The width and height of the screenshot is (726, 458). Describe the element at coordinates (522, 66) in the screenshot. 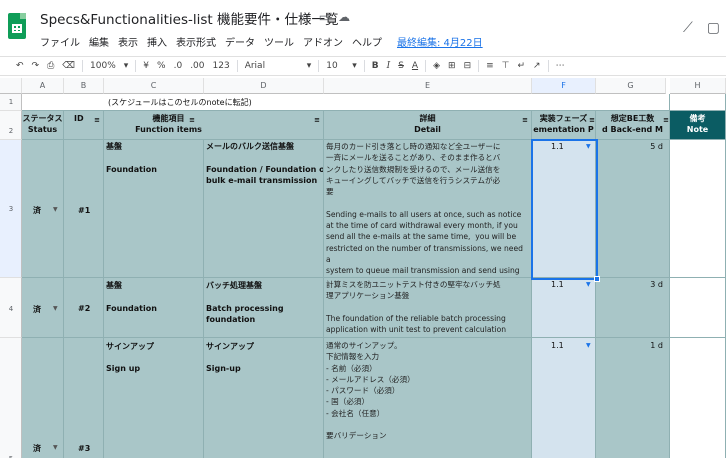

I see `text-wrap-icon: ↵` at that location.